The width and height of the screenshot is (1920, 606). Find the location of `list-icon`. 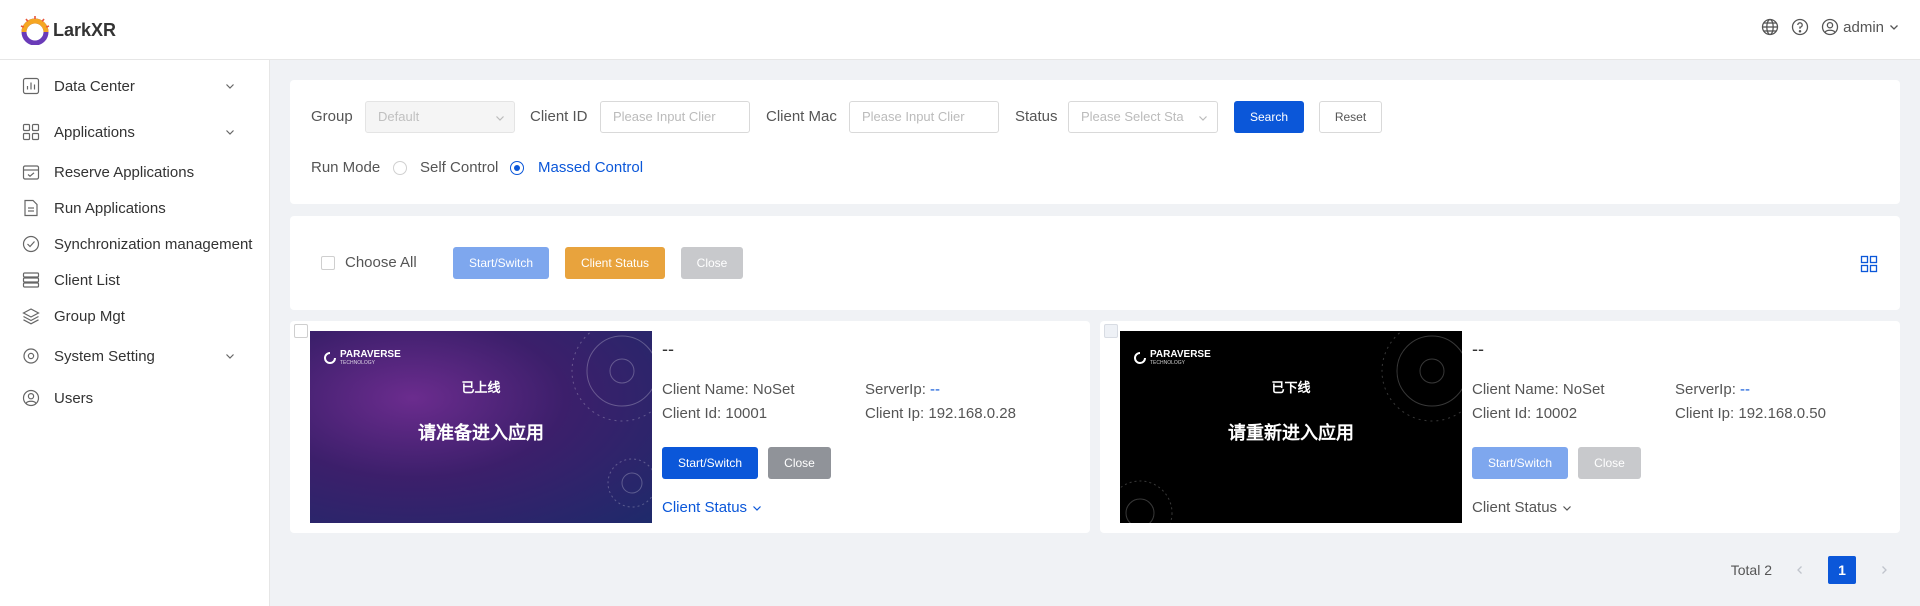

list-icon is located at coordinates (31, 280).